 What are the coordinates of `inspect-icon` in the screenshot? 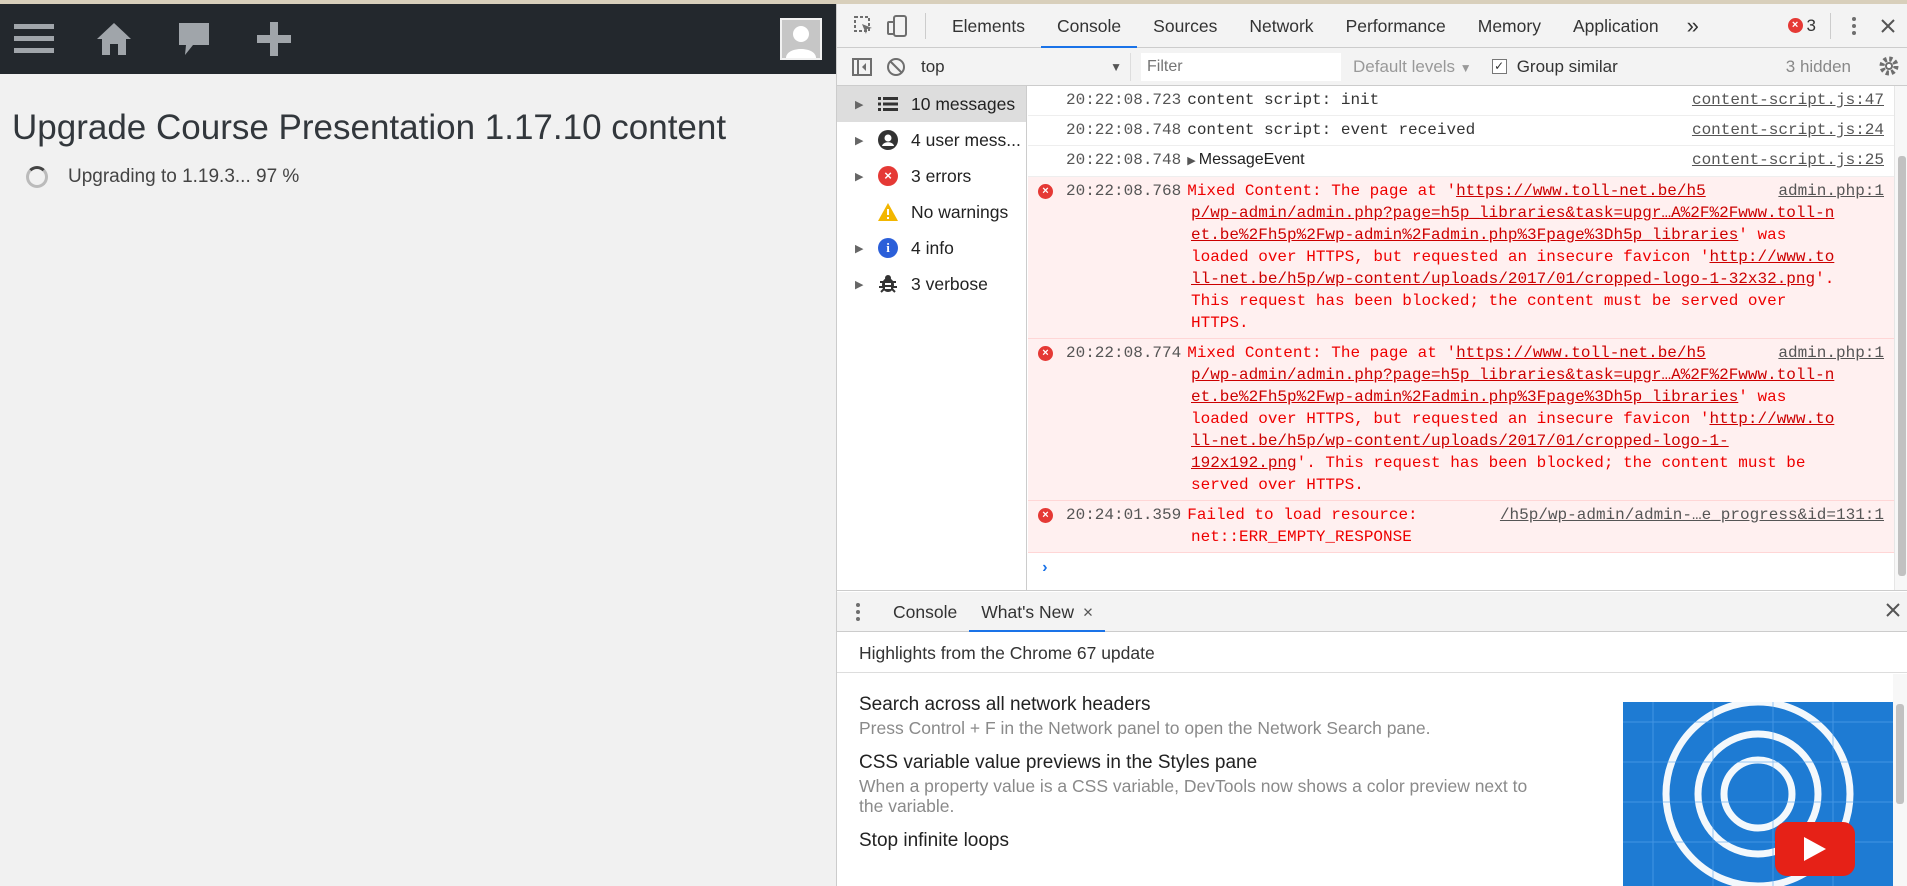 It's located at (864, 26).